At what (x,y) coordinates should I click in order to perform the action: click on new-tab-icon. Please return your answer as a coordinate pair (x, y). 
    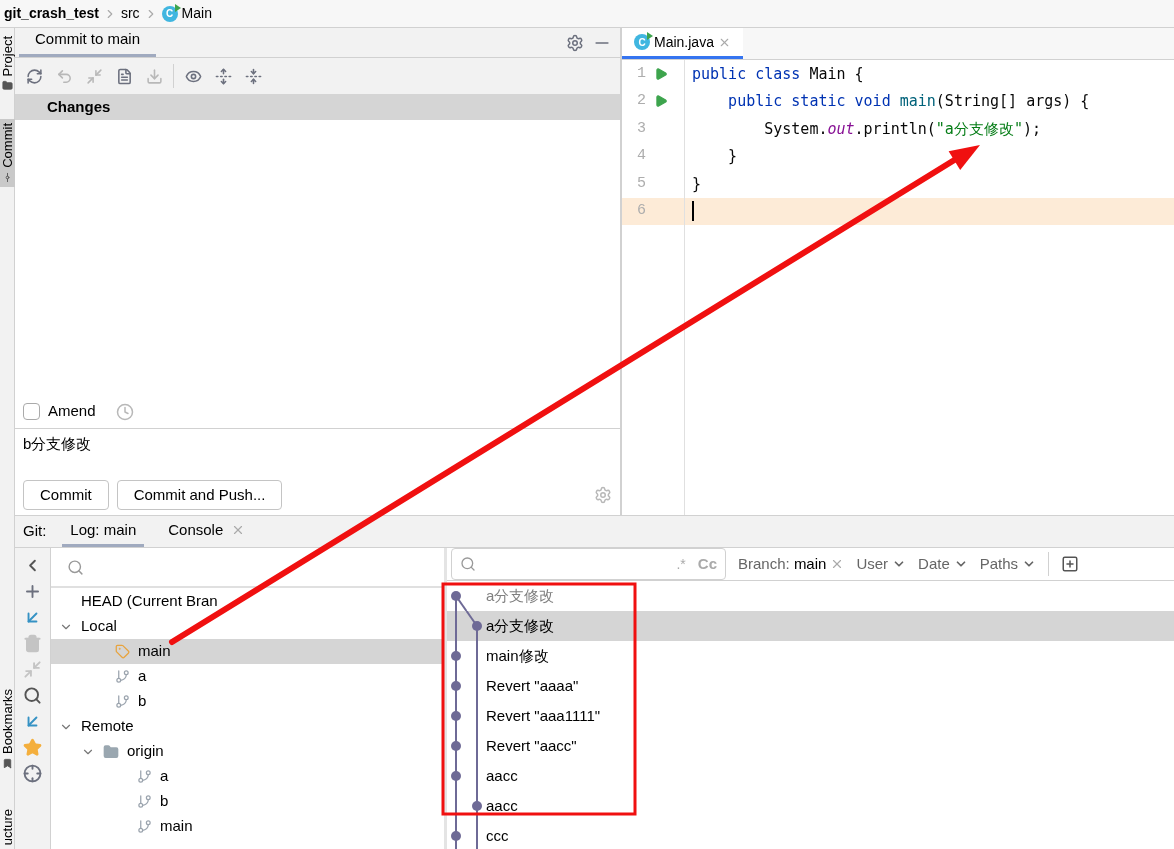
    Looking at the image, I should click on (1070, 564).